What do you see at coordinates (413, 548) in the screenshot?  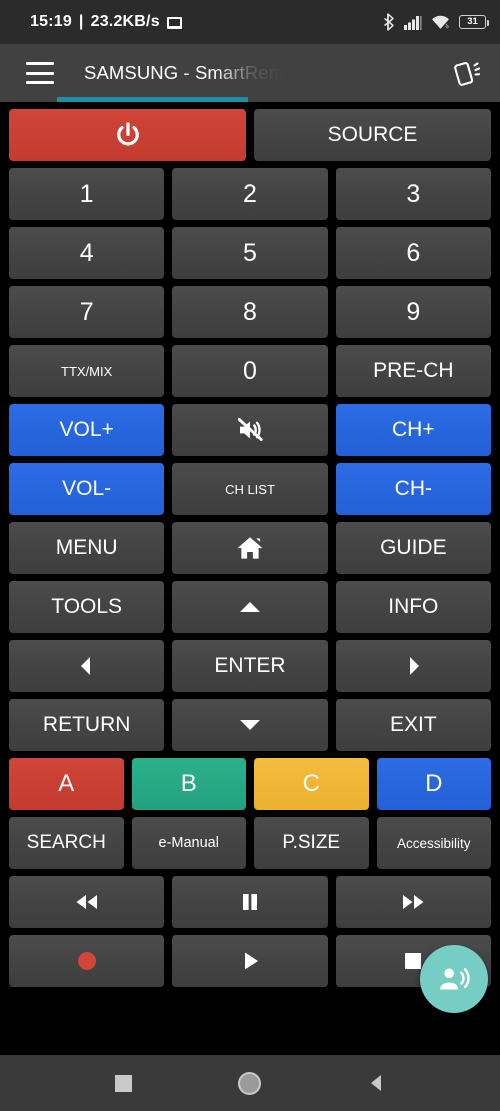 I see `guide-button: GUIDE` at bounding box center [413, 548].